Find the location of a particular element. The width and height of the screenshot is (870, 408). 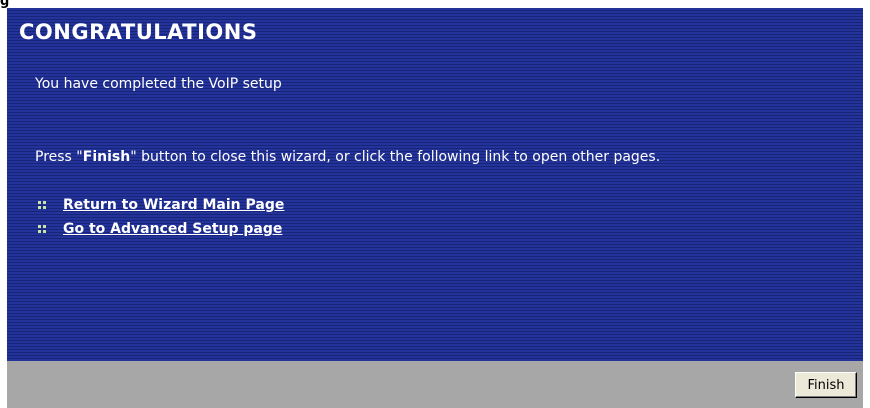

advanced-setup-link: Go to Advanced Setup page is located at coordinates (172, 229).